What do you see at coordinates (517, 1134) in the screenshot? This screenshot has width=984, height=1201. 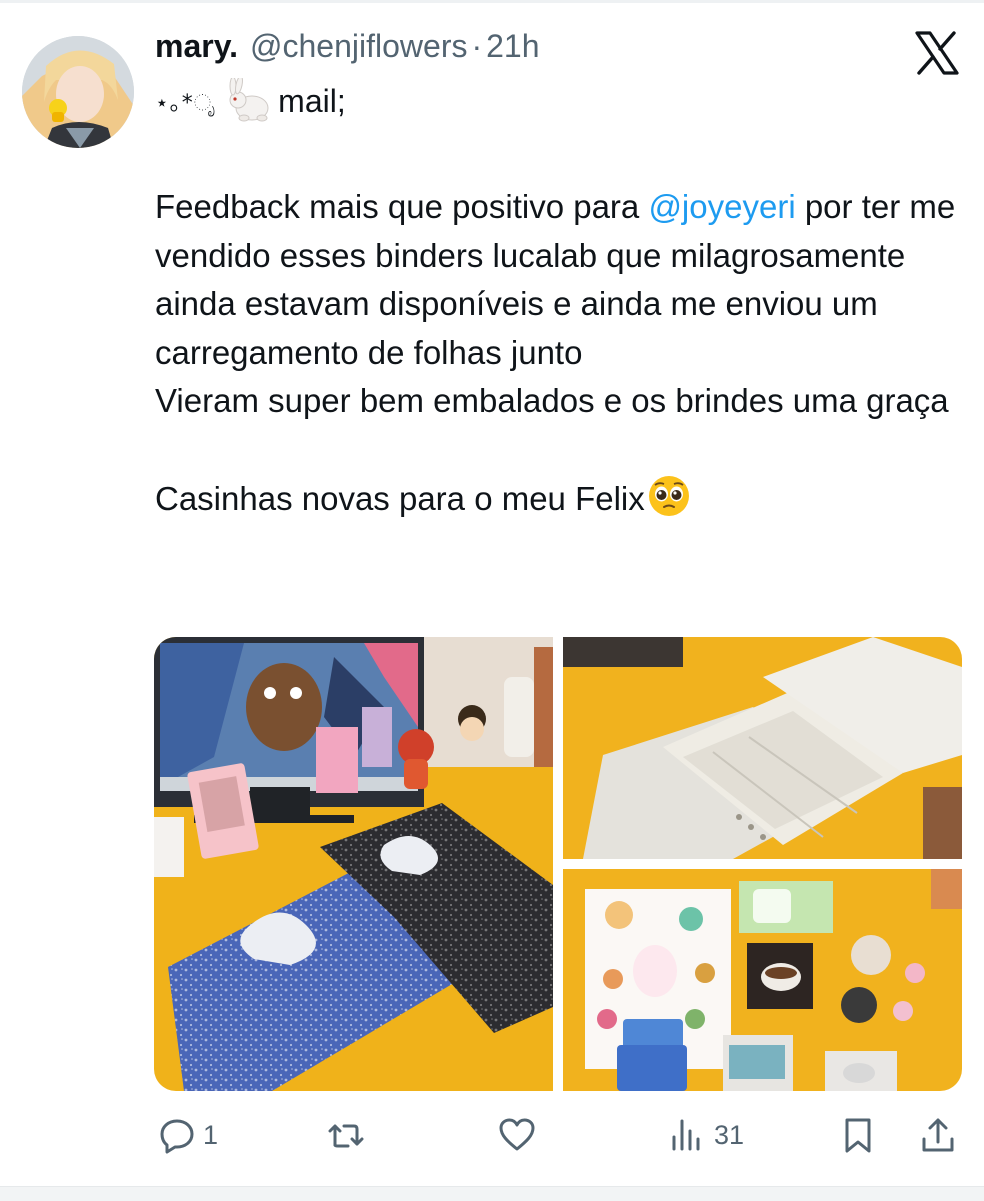 I see `heart-icon` at bounding box center [517, 1134].